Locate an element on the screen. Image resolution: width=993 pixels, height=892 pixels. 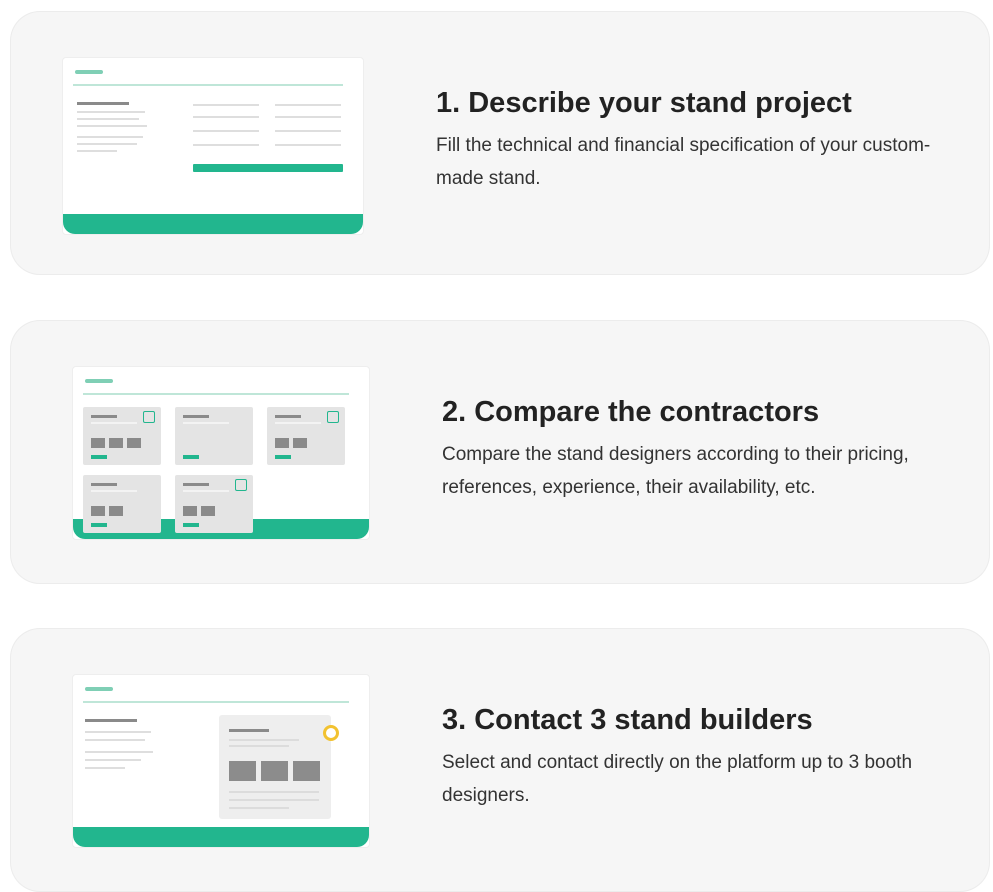
submit-button-placeholder is located at coordinates (268, 168).